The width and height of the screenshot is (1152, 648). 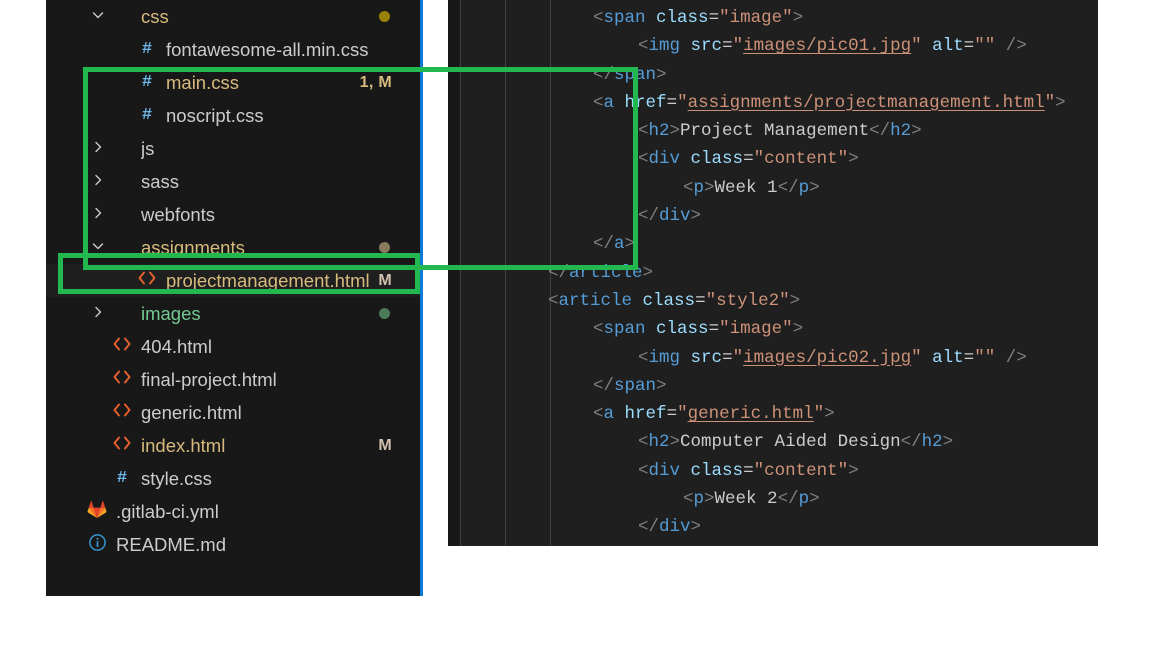 What do you see at coordinates (773, 244) in the screenshot?
I see `code-line: </a>` at bounding box center [773, 244].